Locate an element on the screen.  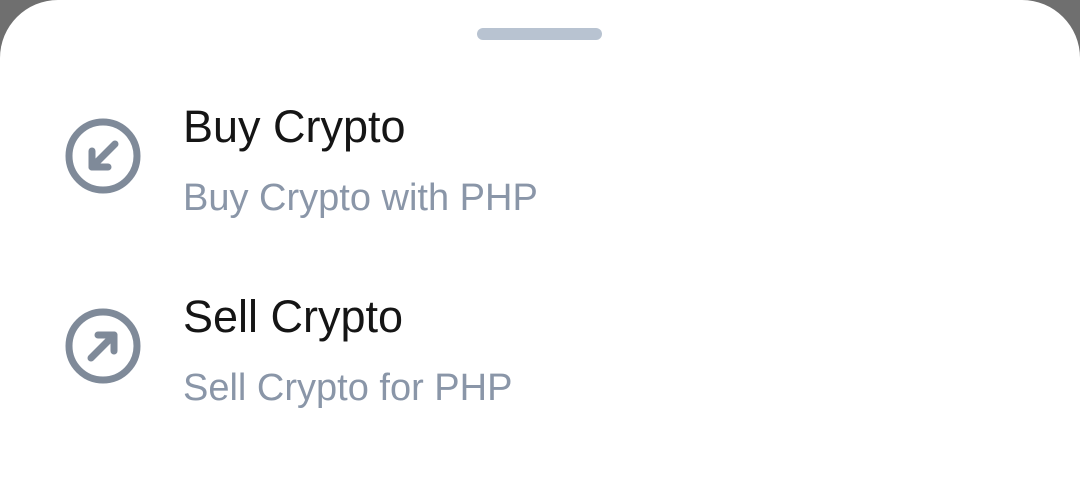
buy-crypto-title: Buy Crypto is located at coordinates (294, 126).